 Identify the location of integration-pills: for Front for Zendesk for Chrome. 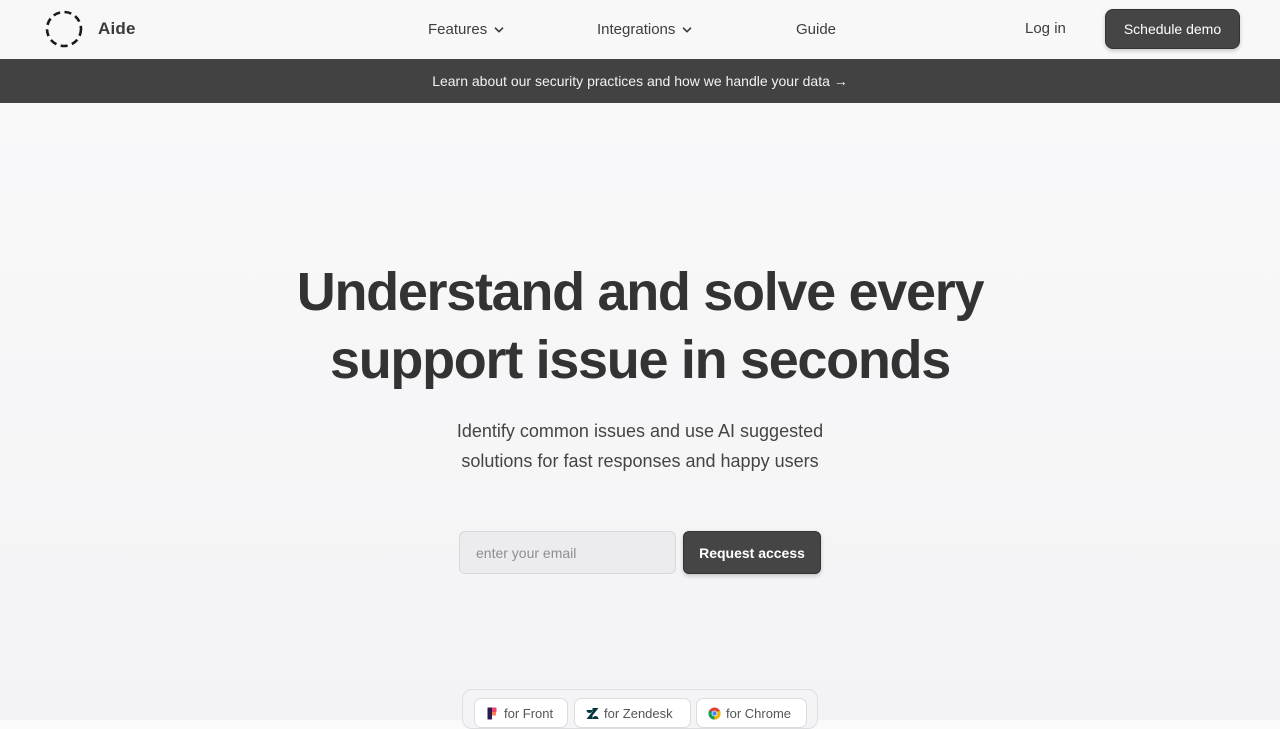
(640, 709).